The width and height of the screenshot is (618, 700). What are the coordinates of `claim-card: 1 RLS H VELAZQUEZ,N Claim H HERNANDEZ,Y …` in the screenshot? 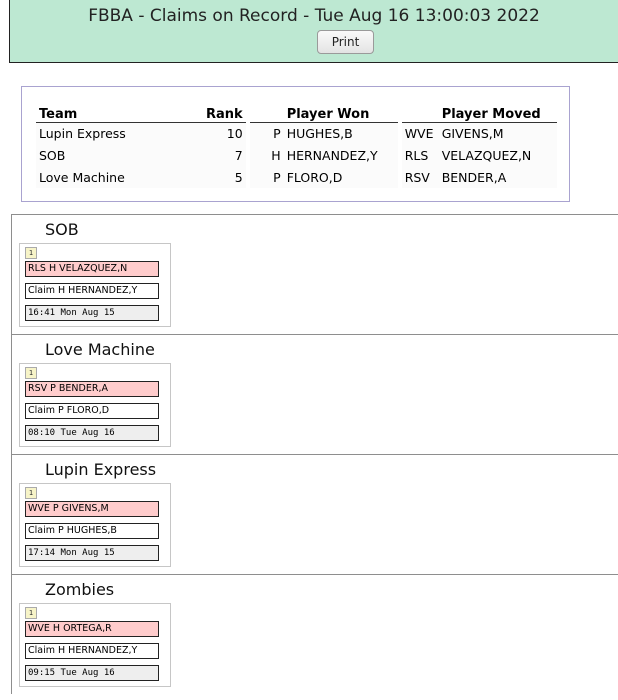 It's located at (95, 285).